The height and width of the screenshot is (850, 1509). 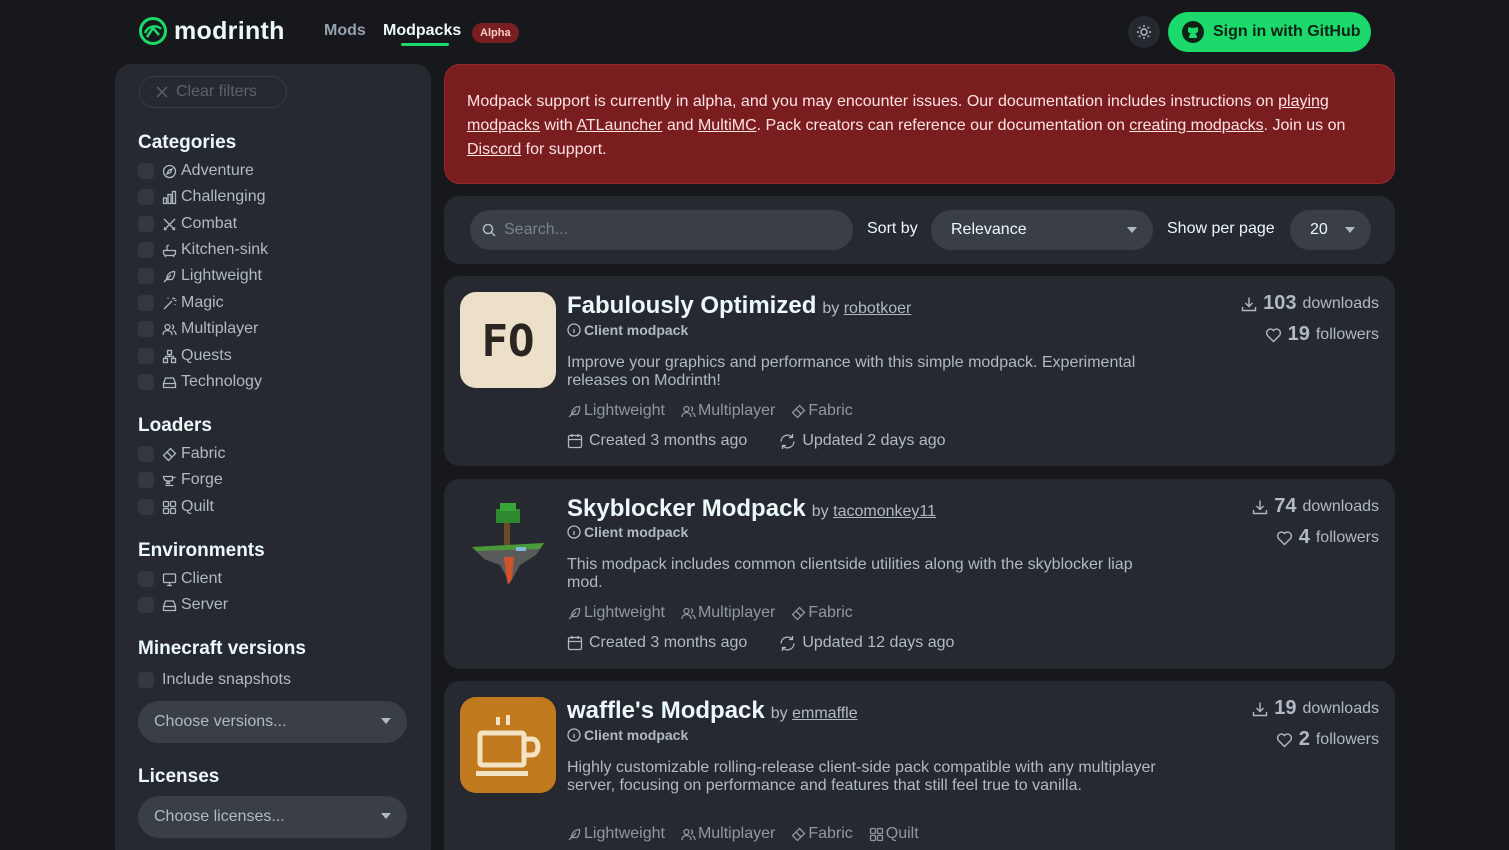 I want to click on downloads-count: 19, so click(x=1285, y=708).